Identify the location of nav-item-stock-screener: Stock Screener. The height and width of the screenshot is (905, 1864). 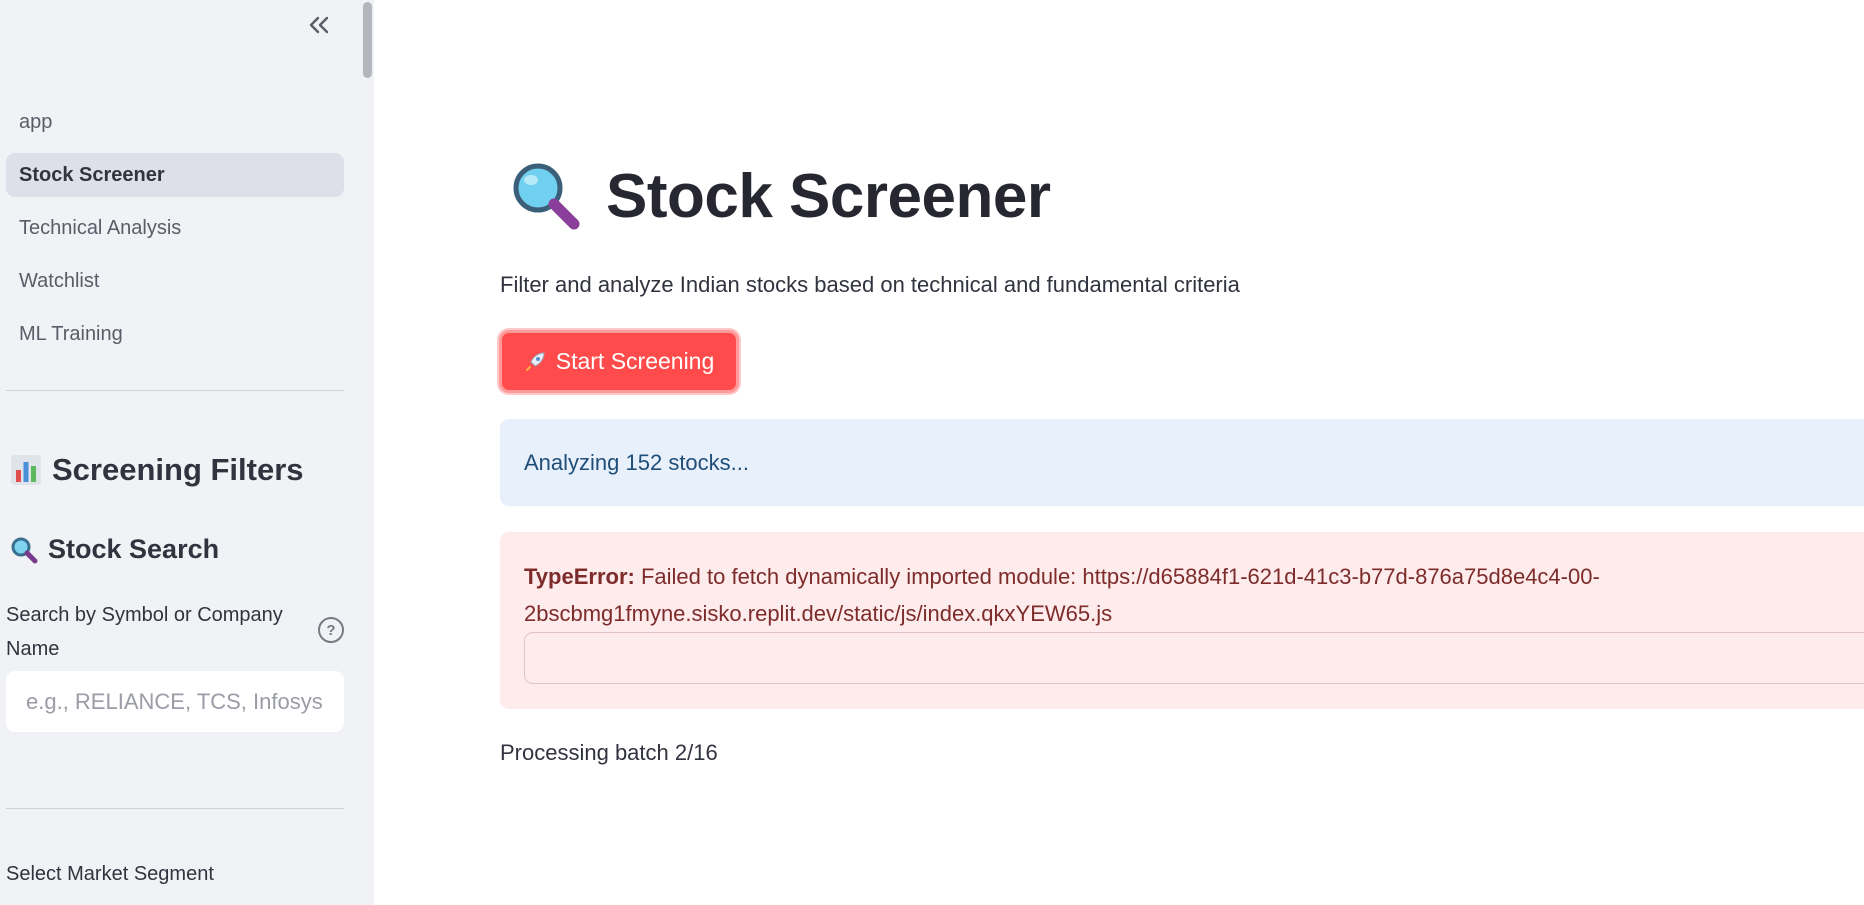
(175, 175).